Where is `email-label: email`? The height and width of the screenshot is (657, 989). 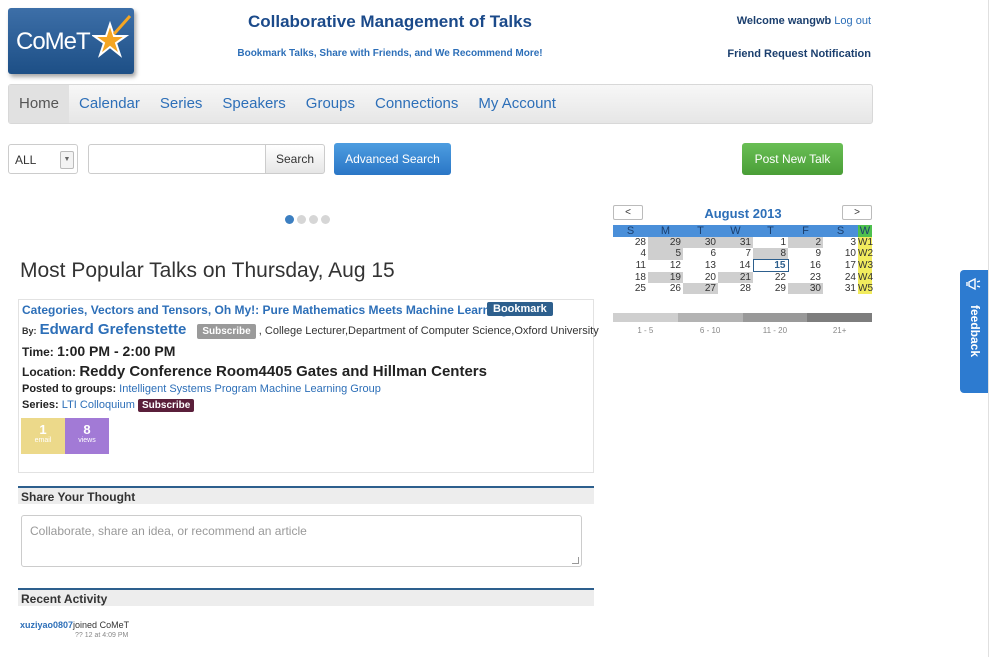
email-label: email is located at coordinates (43, 440).